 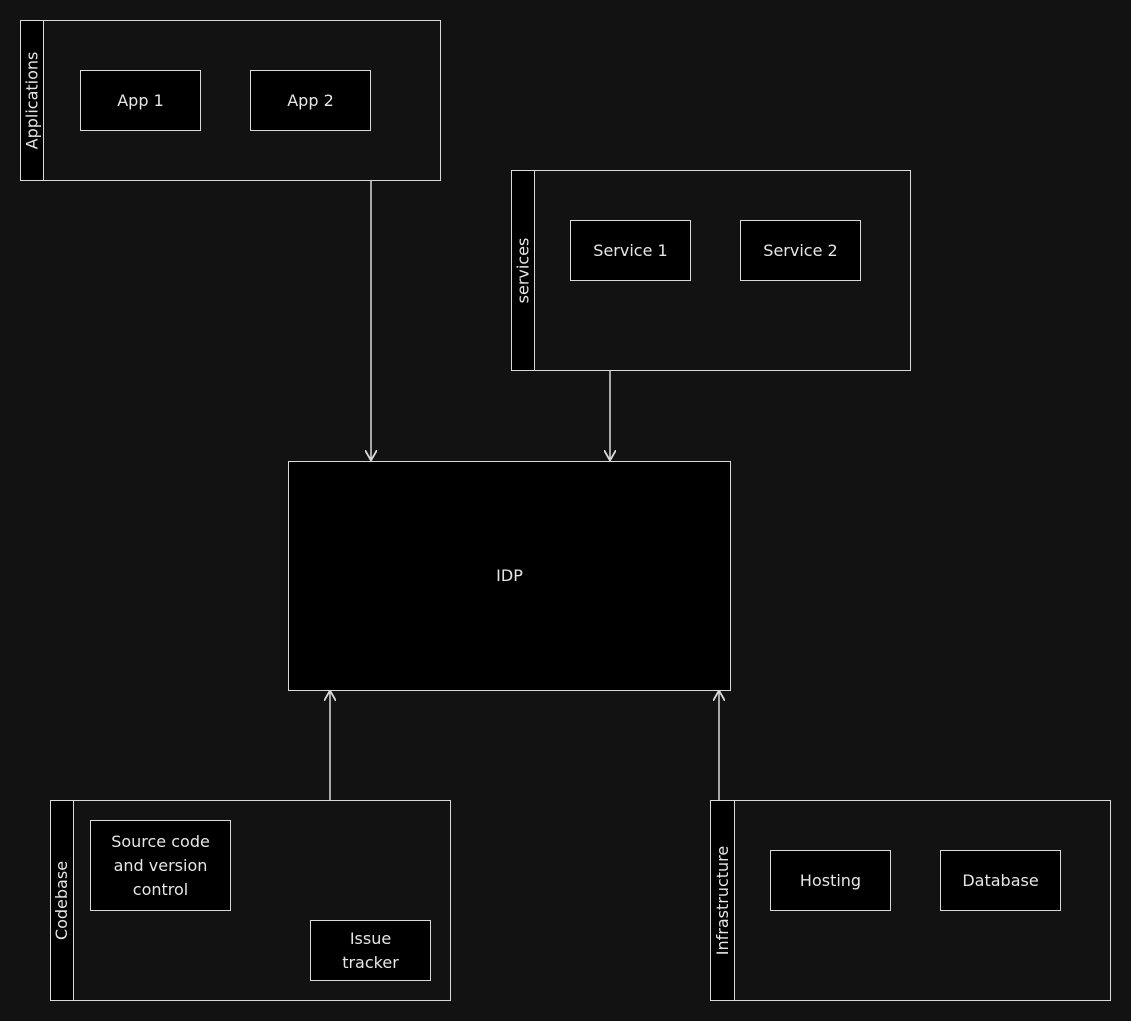 What do you see at coordinates (800, 250) in the screenshot?
I see `service-2-node: Service 2` at bounding box center [800, 250].